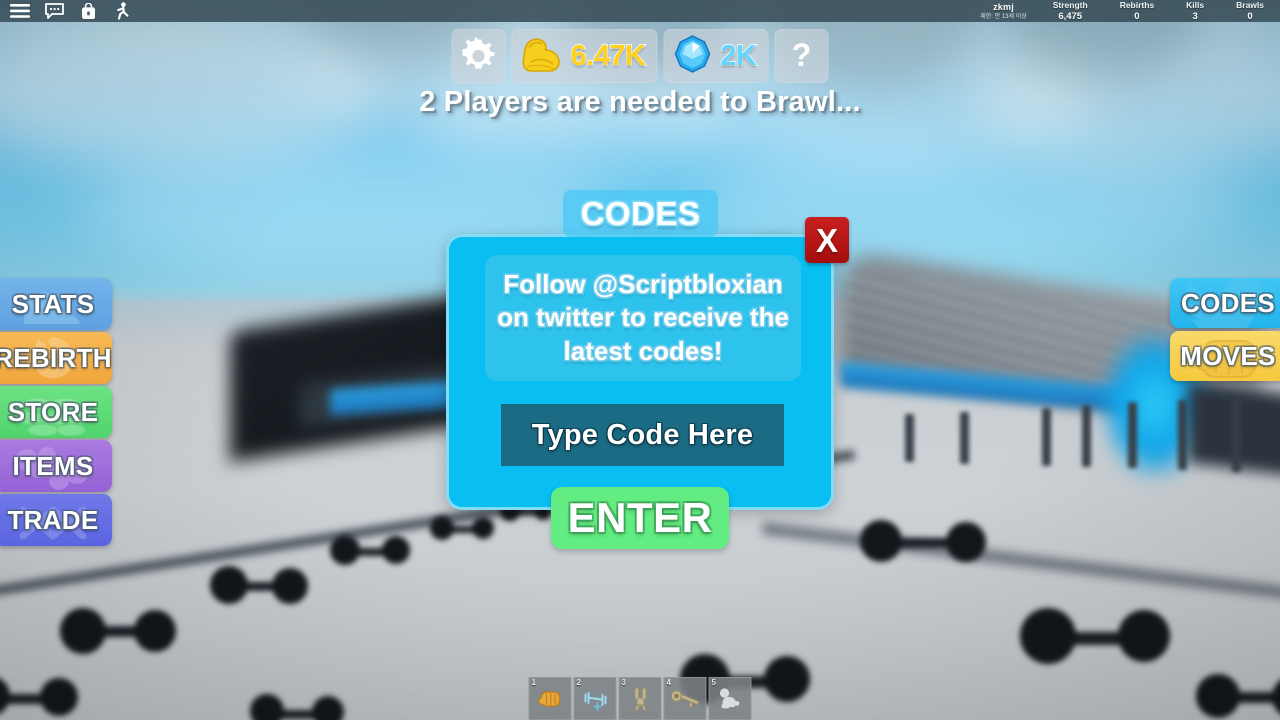 This screenshot has width=1280, height=720. I want to click on stat-rebirths-label: Rebirths, so click(1137, 5).